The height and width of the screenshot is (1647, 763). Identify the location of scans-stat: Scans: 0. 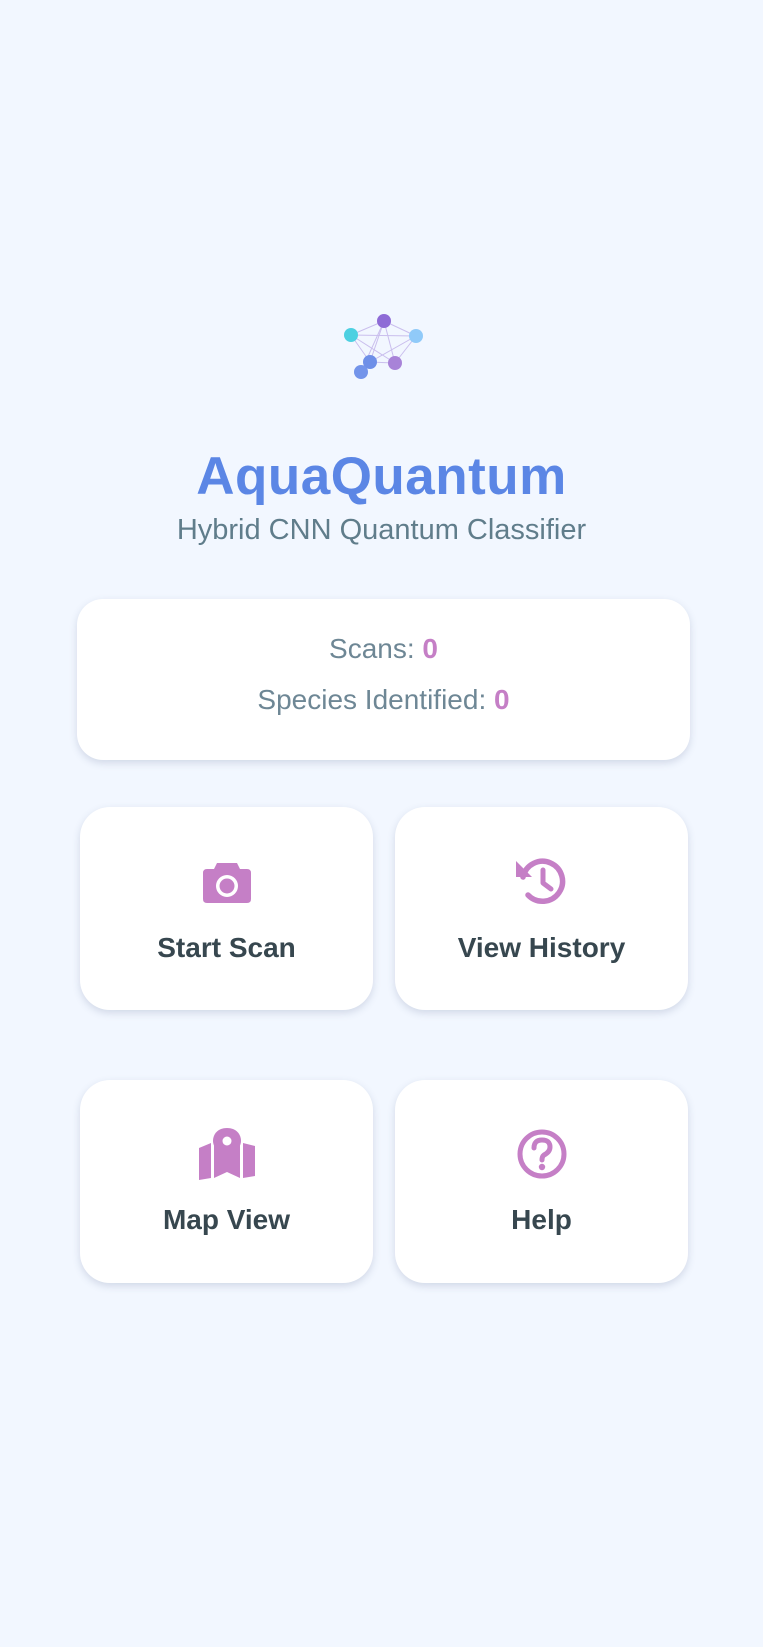
(383, 649).